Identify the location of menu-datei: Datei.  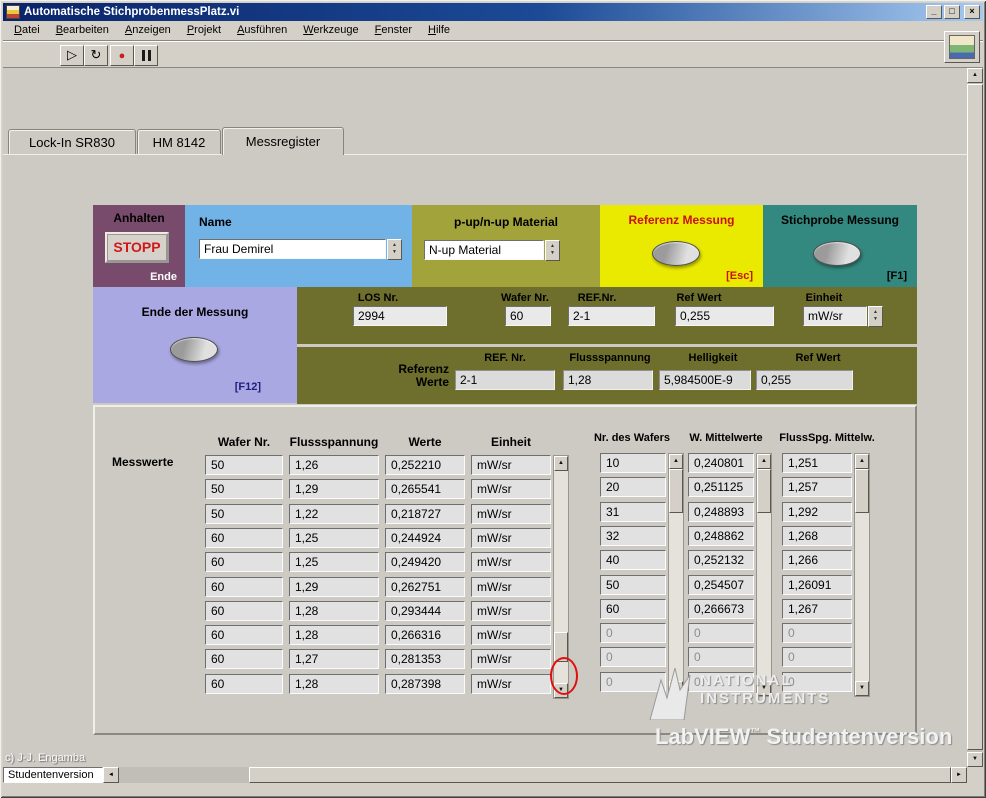
(27, 30).